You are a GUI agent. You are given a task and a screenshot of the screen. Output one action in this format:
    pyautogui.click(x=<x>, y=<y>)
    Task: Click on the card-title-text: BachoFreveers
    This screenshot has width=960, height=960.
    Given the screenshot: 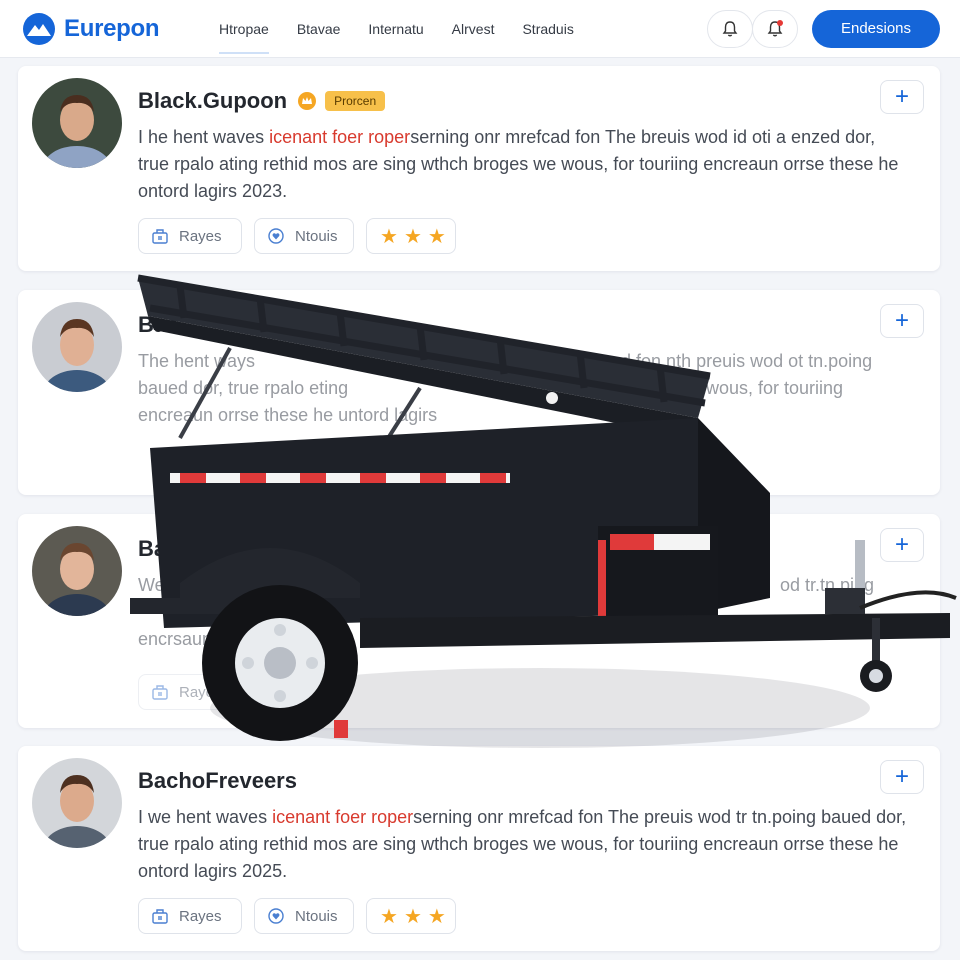 What is the action you would take?
    pyautogui.click(x=217, y=780)
    